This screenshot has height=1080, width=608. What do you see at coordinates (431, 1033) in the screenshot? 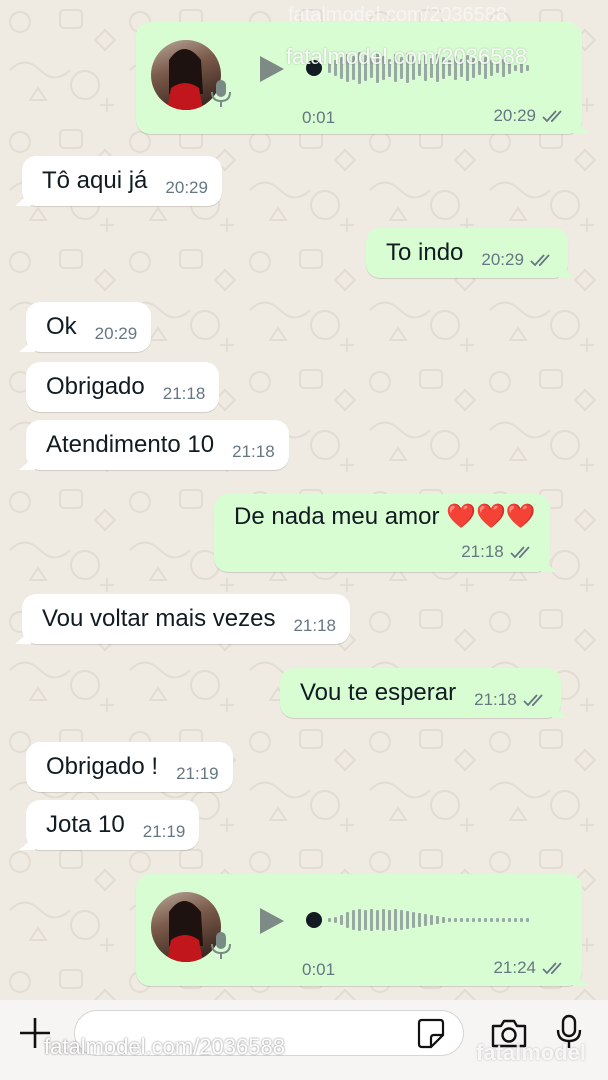
I see `sticker-icon` at bounding box center [431, 1033].